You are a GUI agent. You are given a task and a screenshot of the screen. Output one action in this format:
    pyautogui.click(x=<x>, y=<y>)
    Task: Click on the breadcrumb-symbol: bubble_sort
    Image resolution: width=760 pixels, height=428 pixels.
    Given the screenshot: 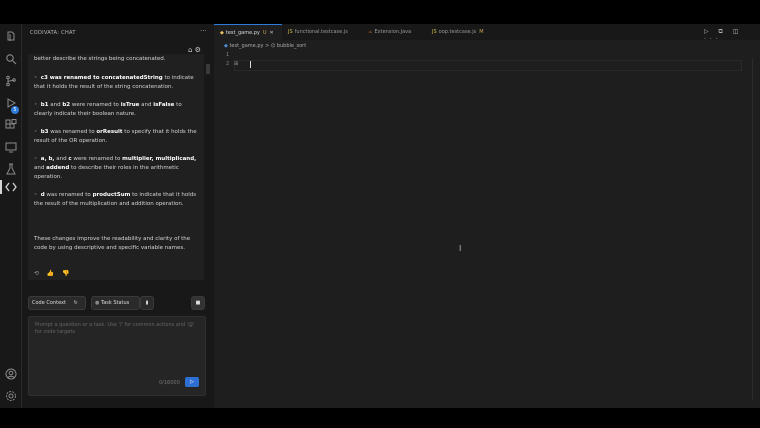 What is the action you would take?
    pyautogui.click(x=291, y=46)
    